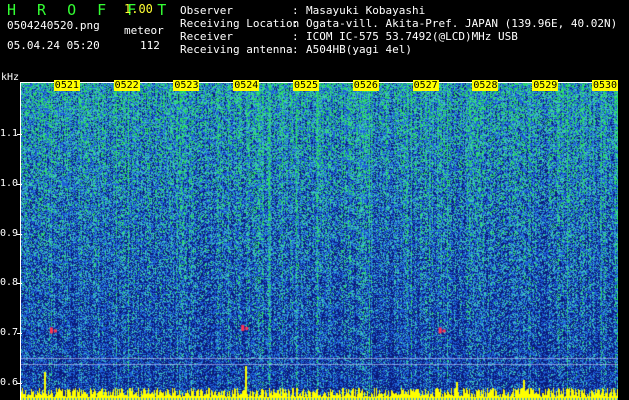 The height and width of the screenshot is (400, 629). I want to click on y-tick-label: 1.0, so click(9, 183).